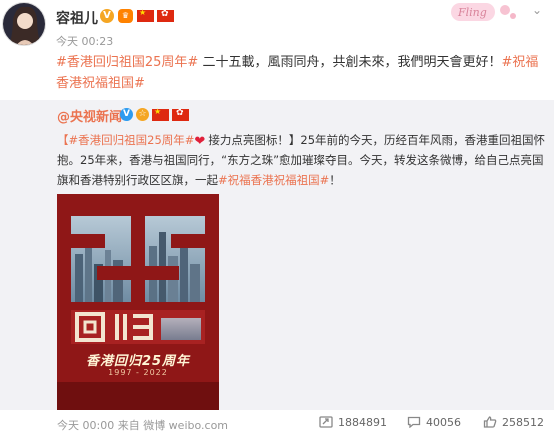 The height and width of the screenshot is (438, 554). I want to click on original-author: @央视新闻, so click(89, 115).